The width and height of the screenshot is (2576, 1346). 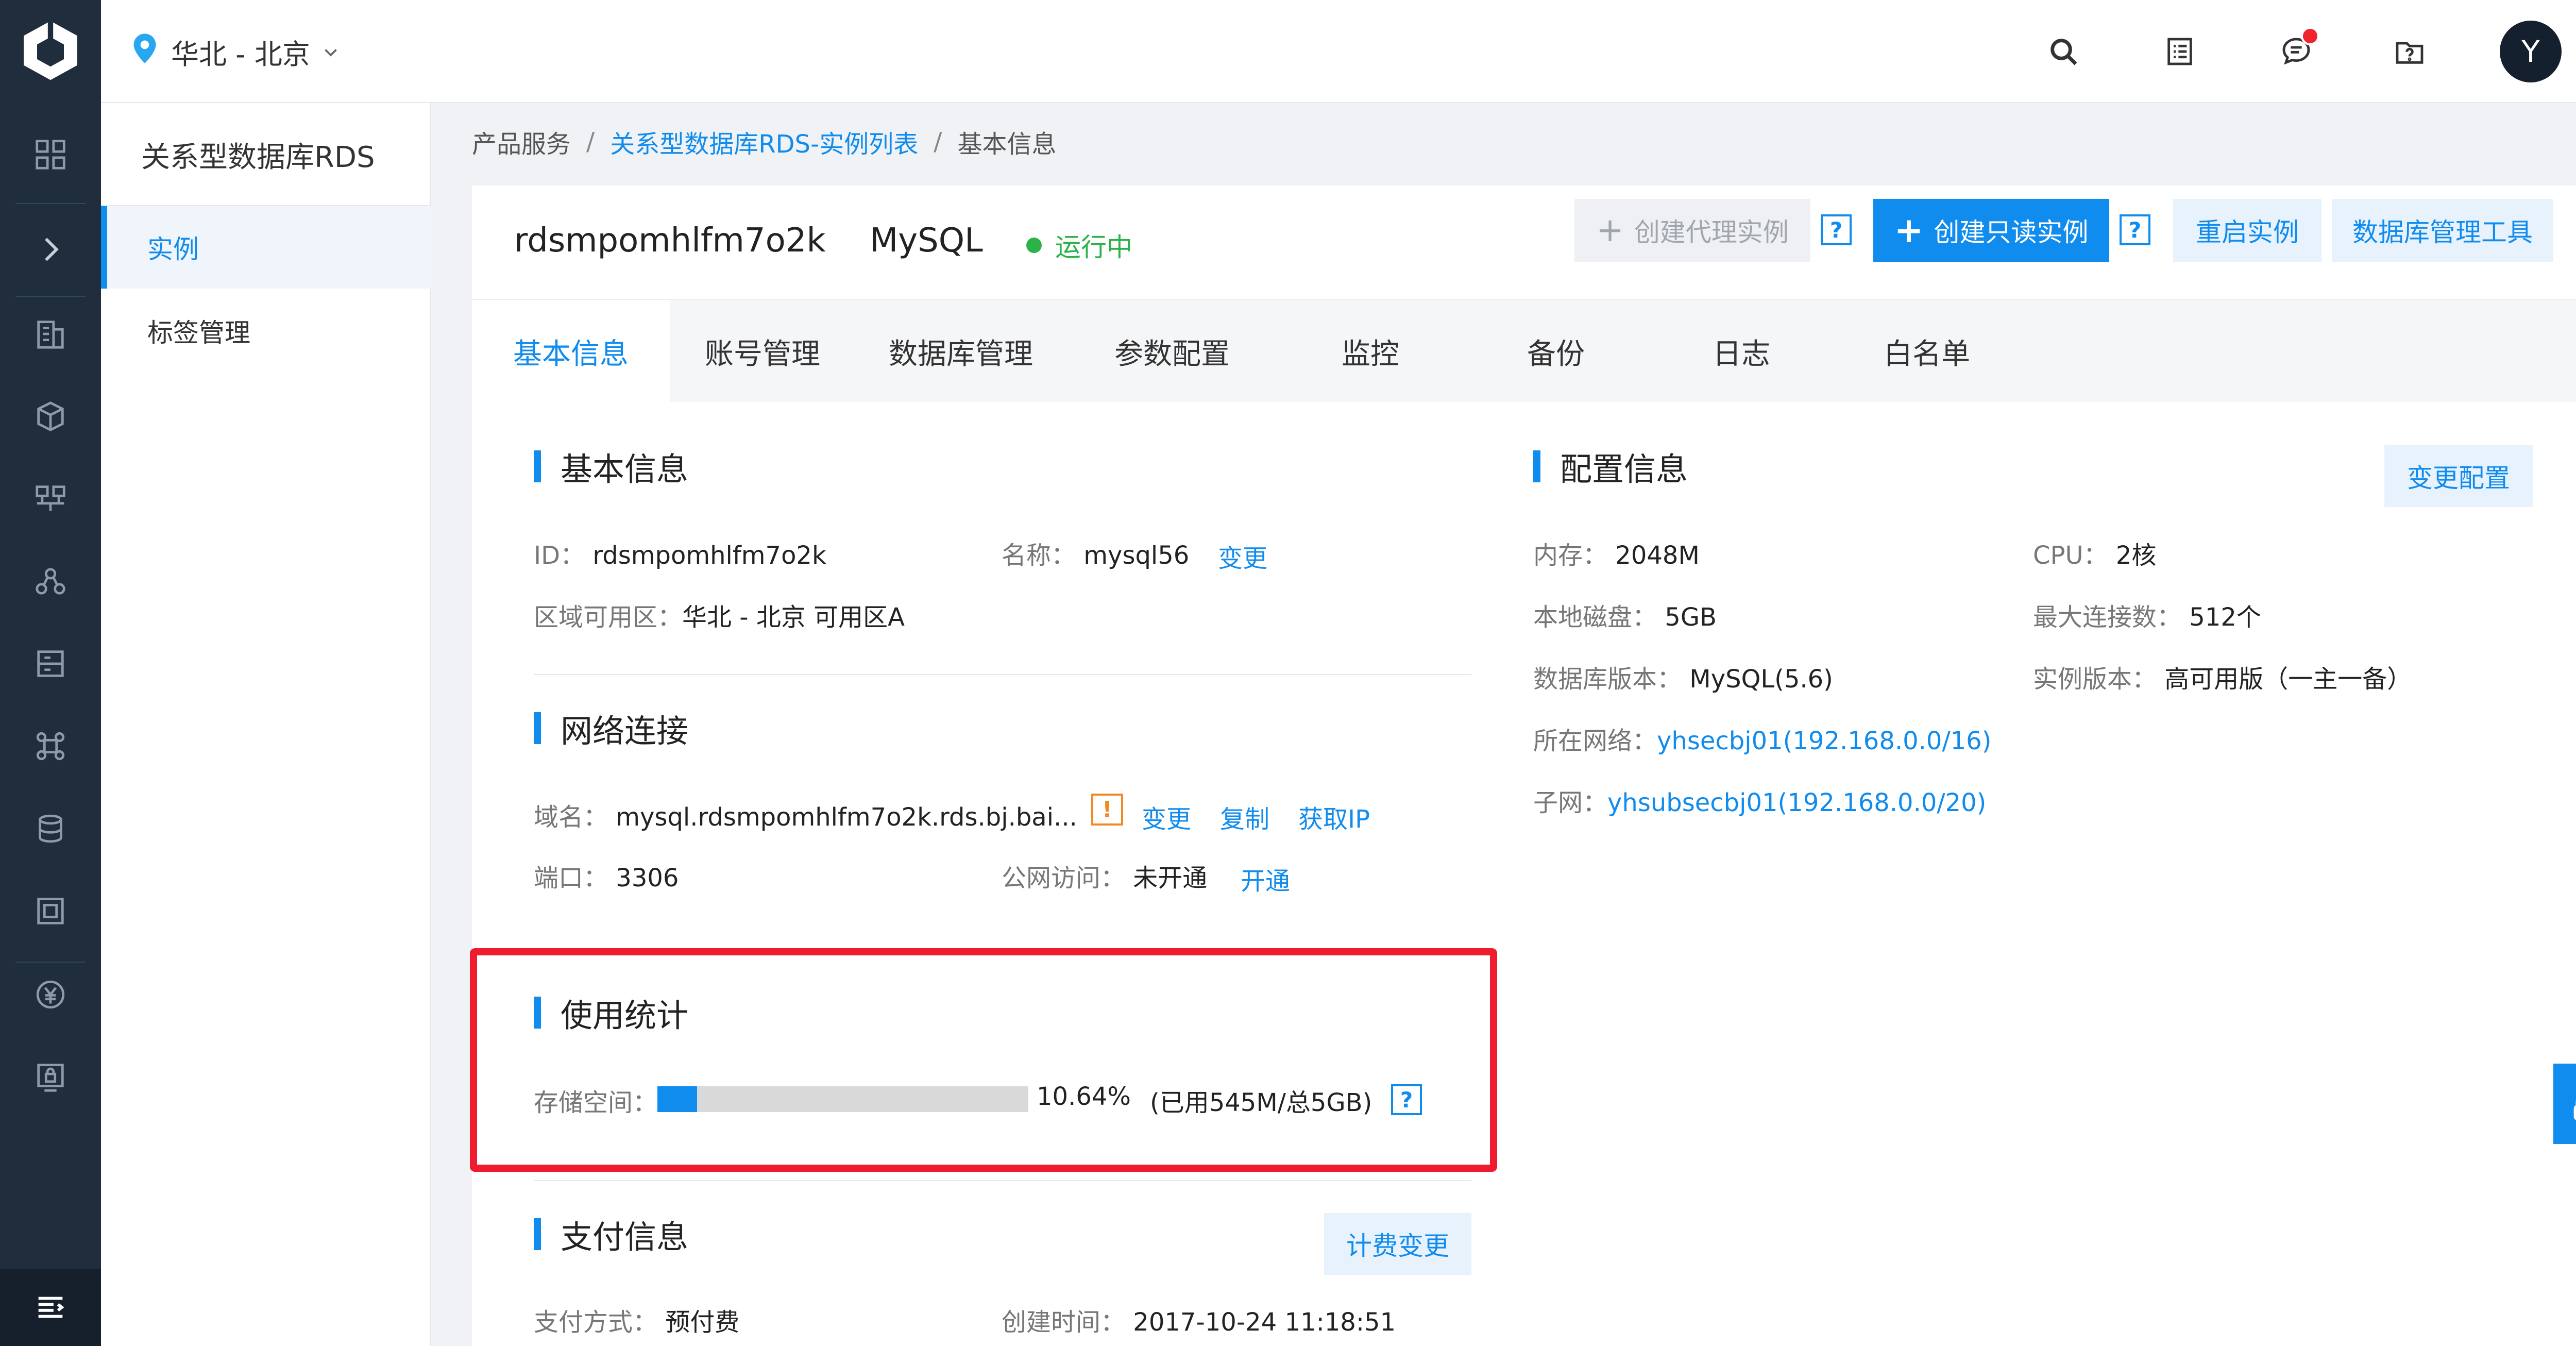 What do you see at coordinates (2180, 51) in the screenshot?
I see `document-list-icon` at bounding box center [2180, 51].